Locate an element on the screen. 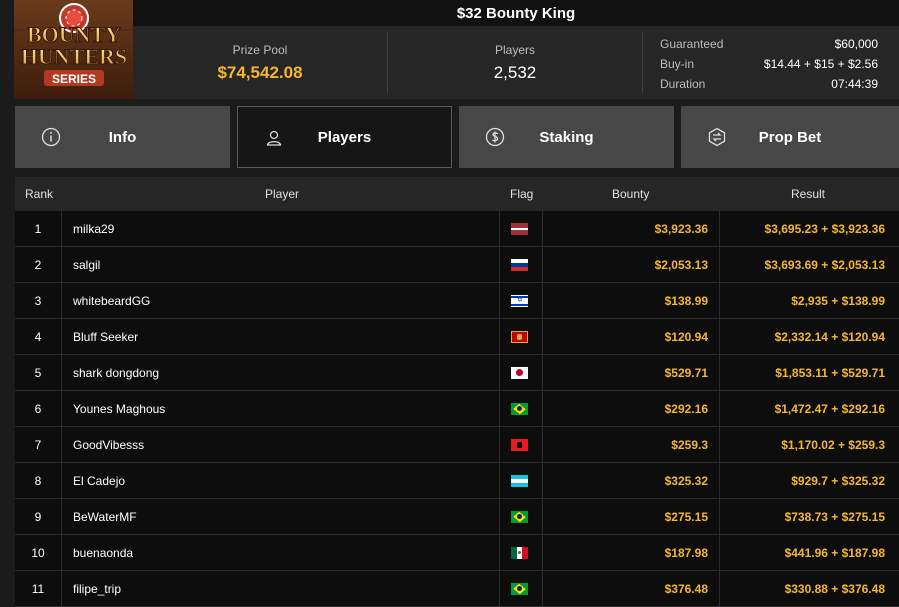 This screenshot has height=607, width=899. players-count-label: Players is located at coordinates (514, 49).